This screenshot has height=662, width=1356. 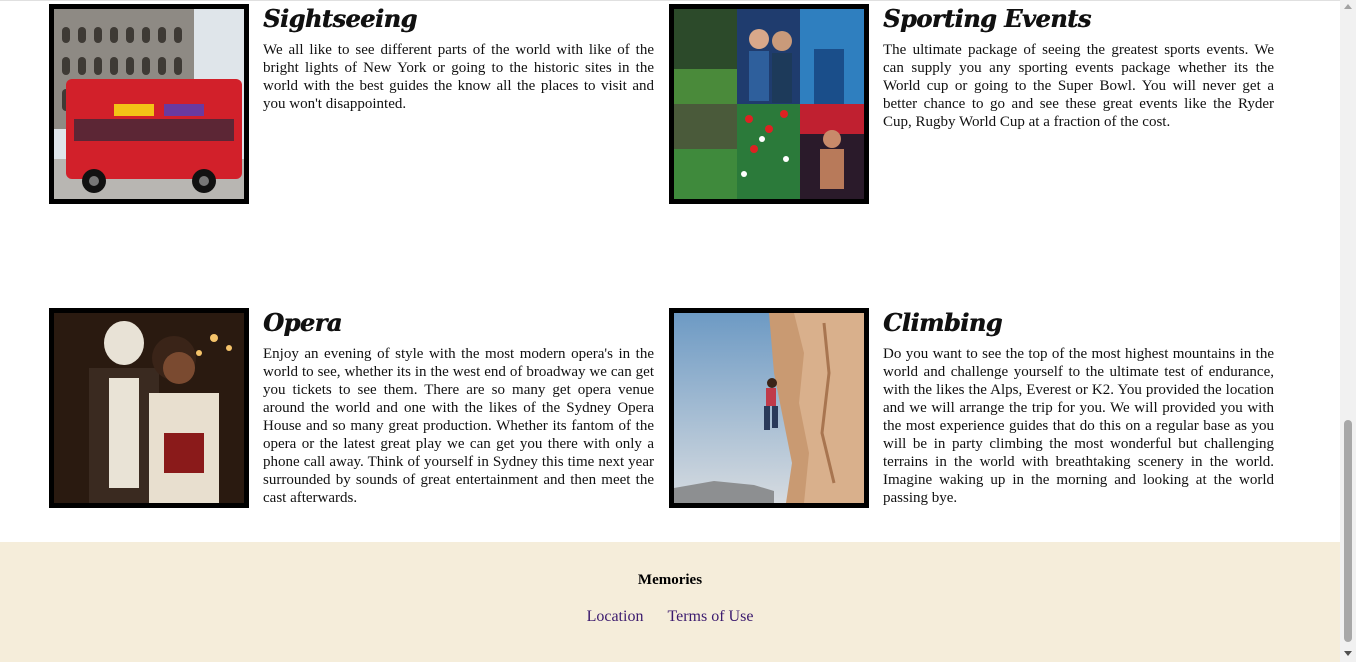 I want to click on card-title: Climbing, so click(x=942, y=322).